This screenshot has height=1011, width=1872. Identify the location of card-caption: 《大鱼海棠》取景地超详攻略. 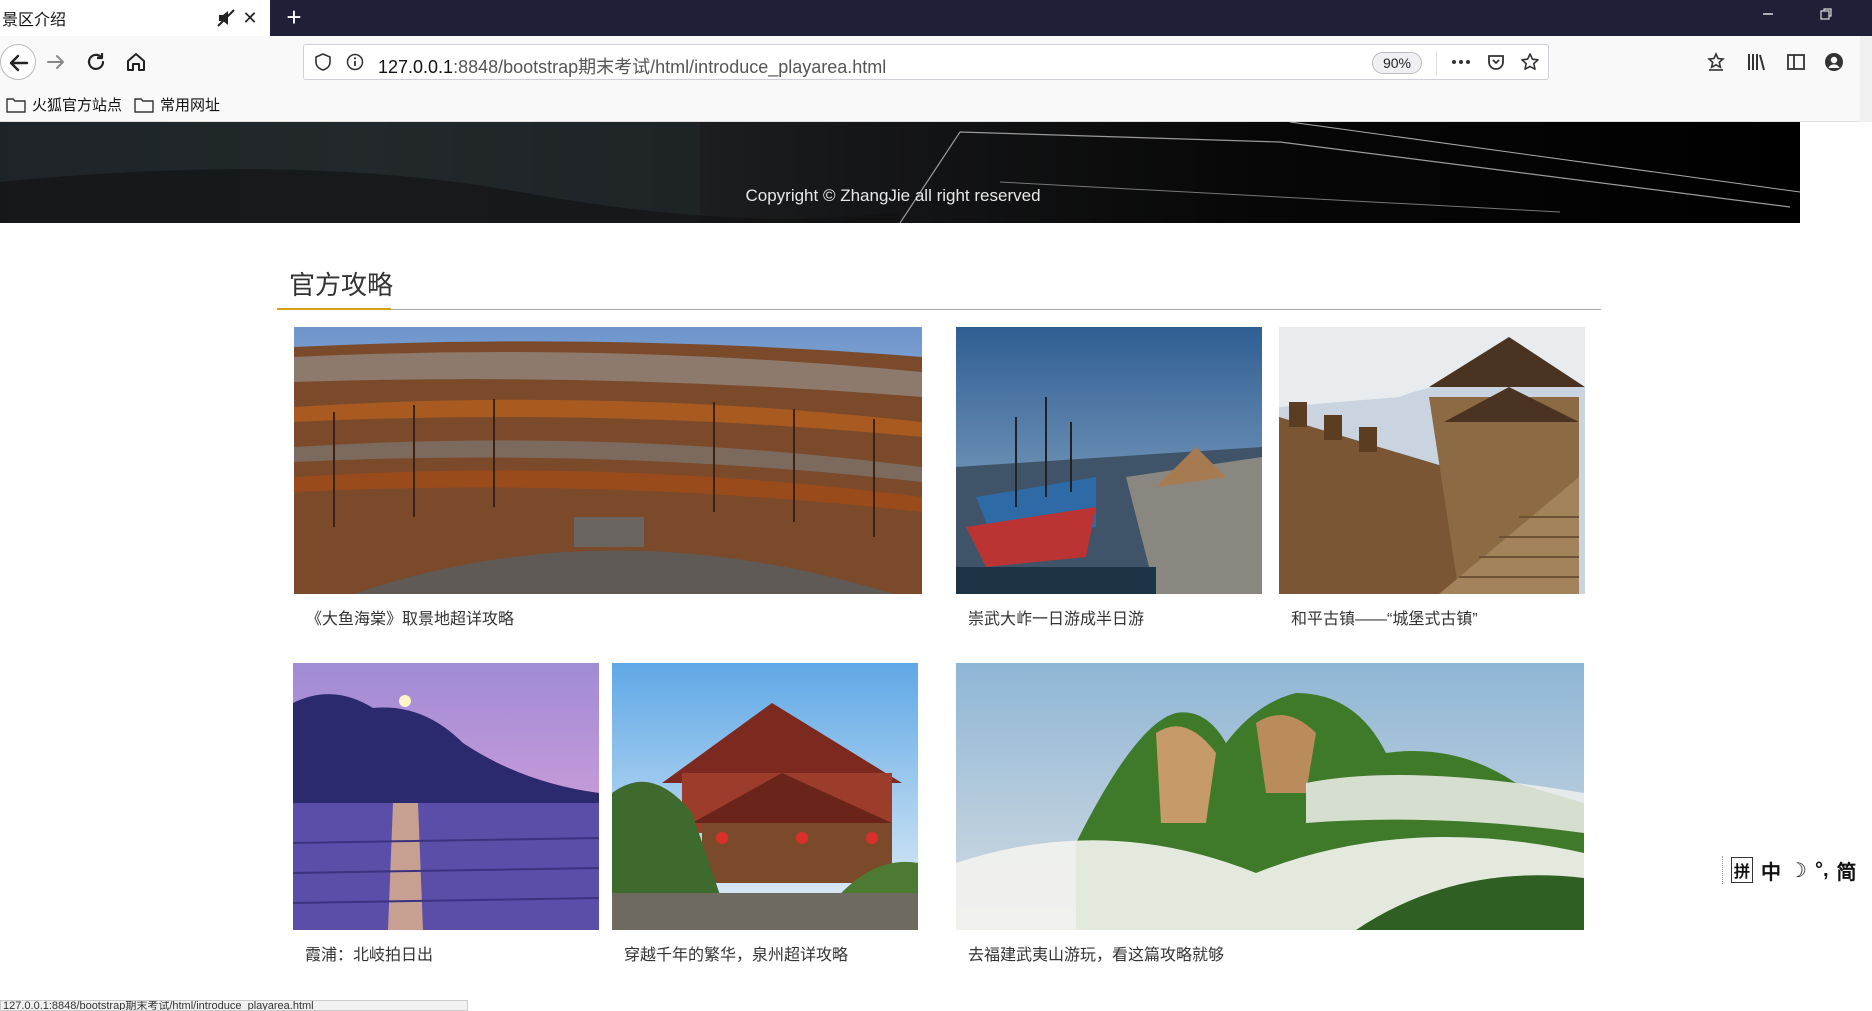
(410, 617).